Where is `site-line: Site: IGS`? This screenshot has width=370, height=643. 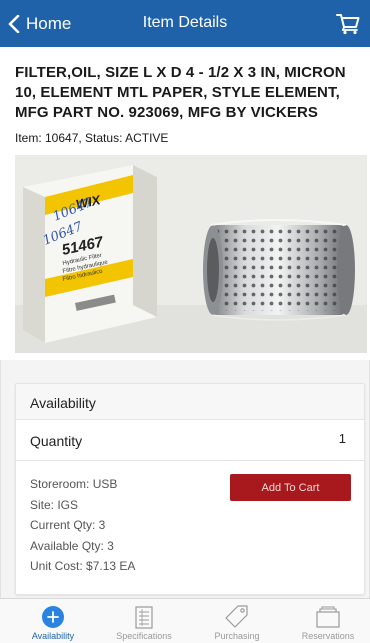 site-line: Site: IGS is located at coordinates (54, 504).